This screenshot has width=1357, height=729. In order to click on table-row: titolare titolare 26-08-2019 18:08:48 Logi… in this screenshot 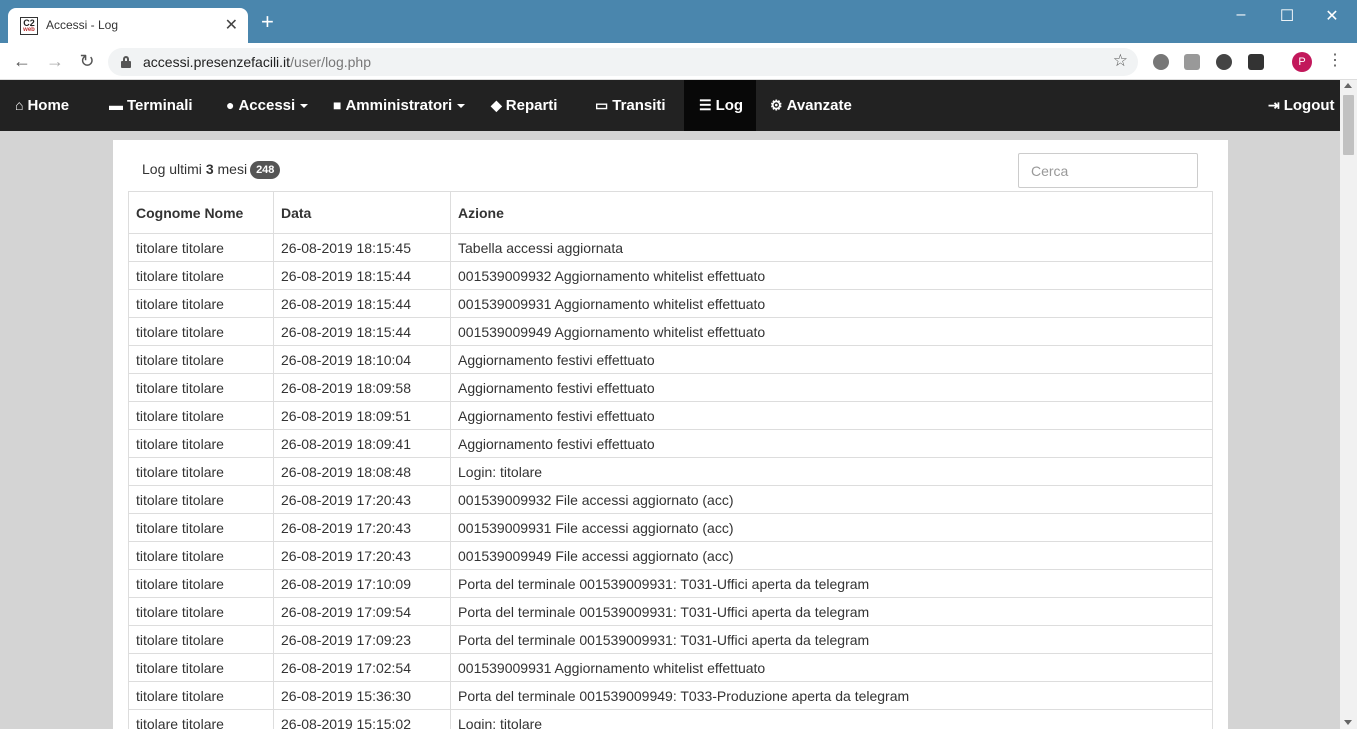, I will do `click(670, 471)`.